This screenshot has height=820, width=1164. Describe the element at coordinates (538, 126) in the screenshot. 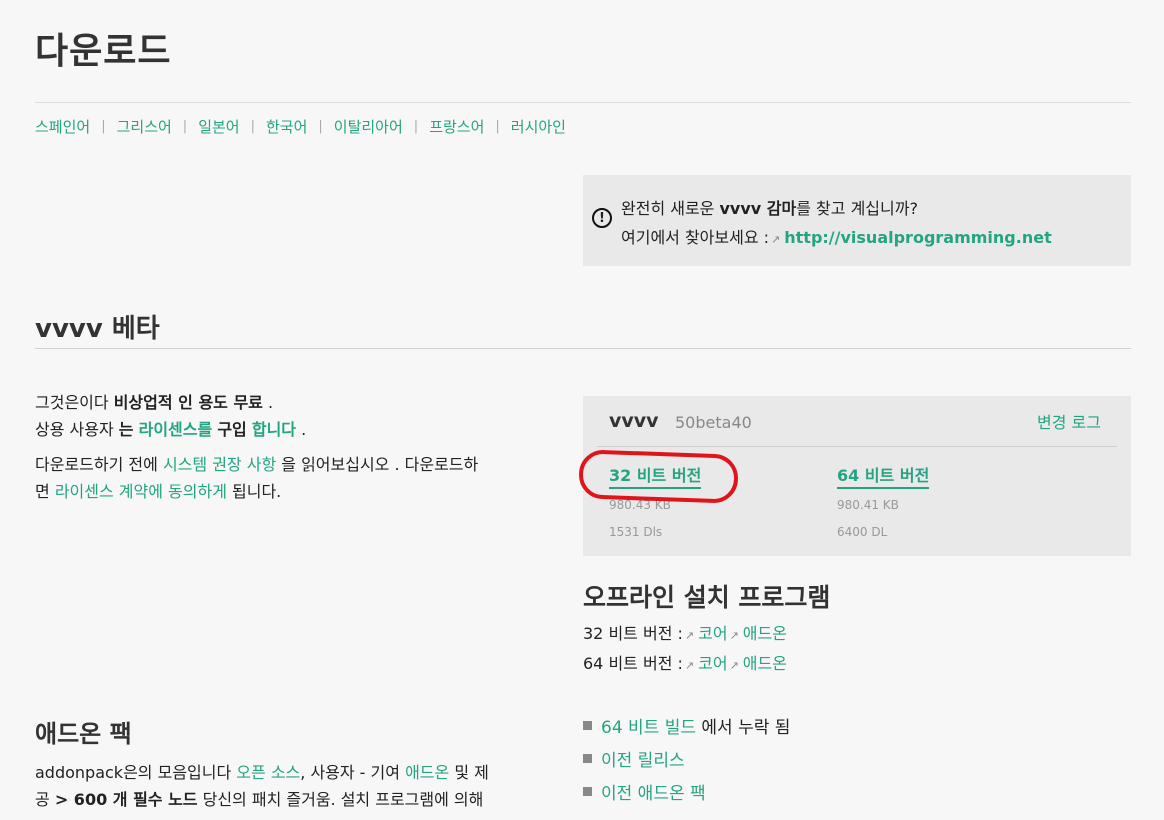

I see `lang-link-russian: 러시아인` at that location.